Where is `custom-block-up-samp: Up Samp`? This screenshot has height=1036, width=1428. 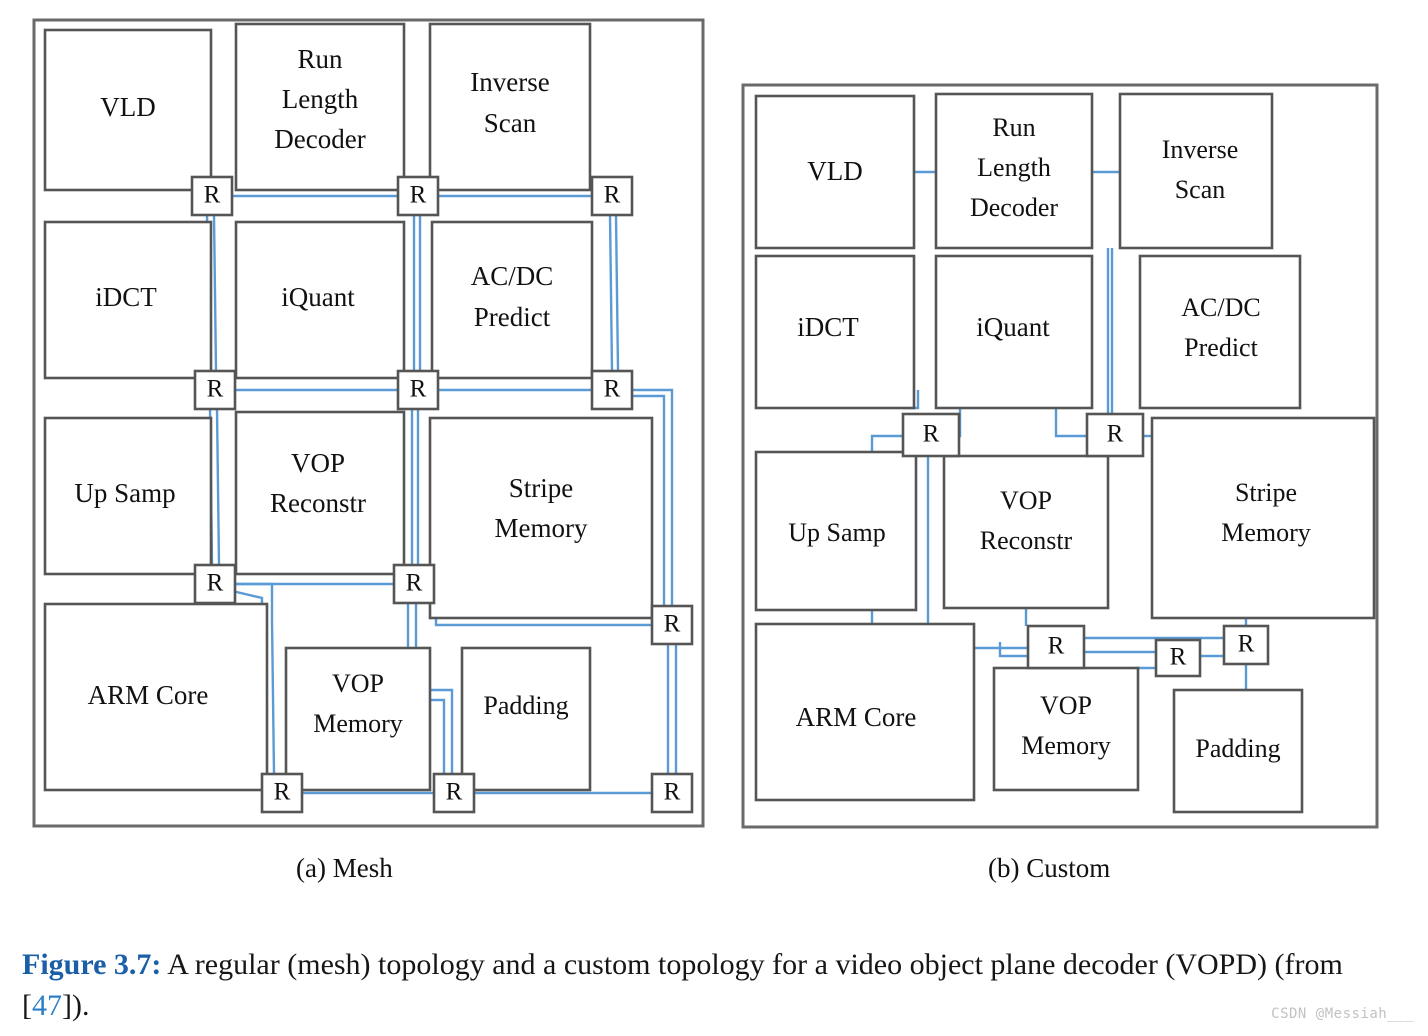 custom-block-up-samp: Up Samp is located at coordinates (836, 531).